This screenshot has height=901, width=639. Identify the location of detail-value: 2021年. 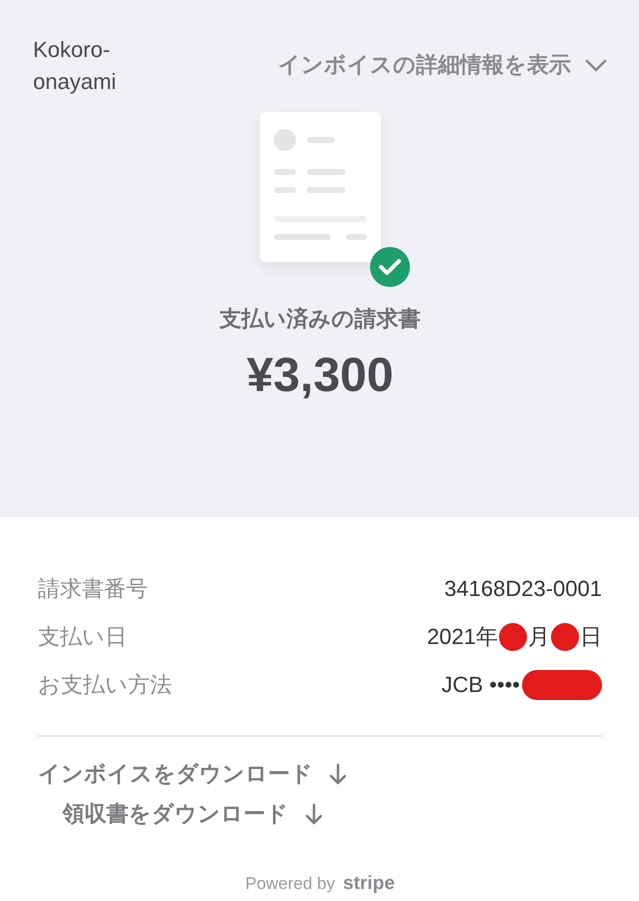
(462, 637).